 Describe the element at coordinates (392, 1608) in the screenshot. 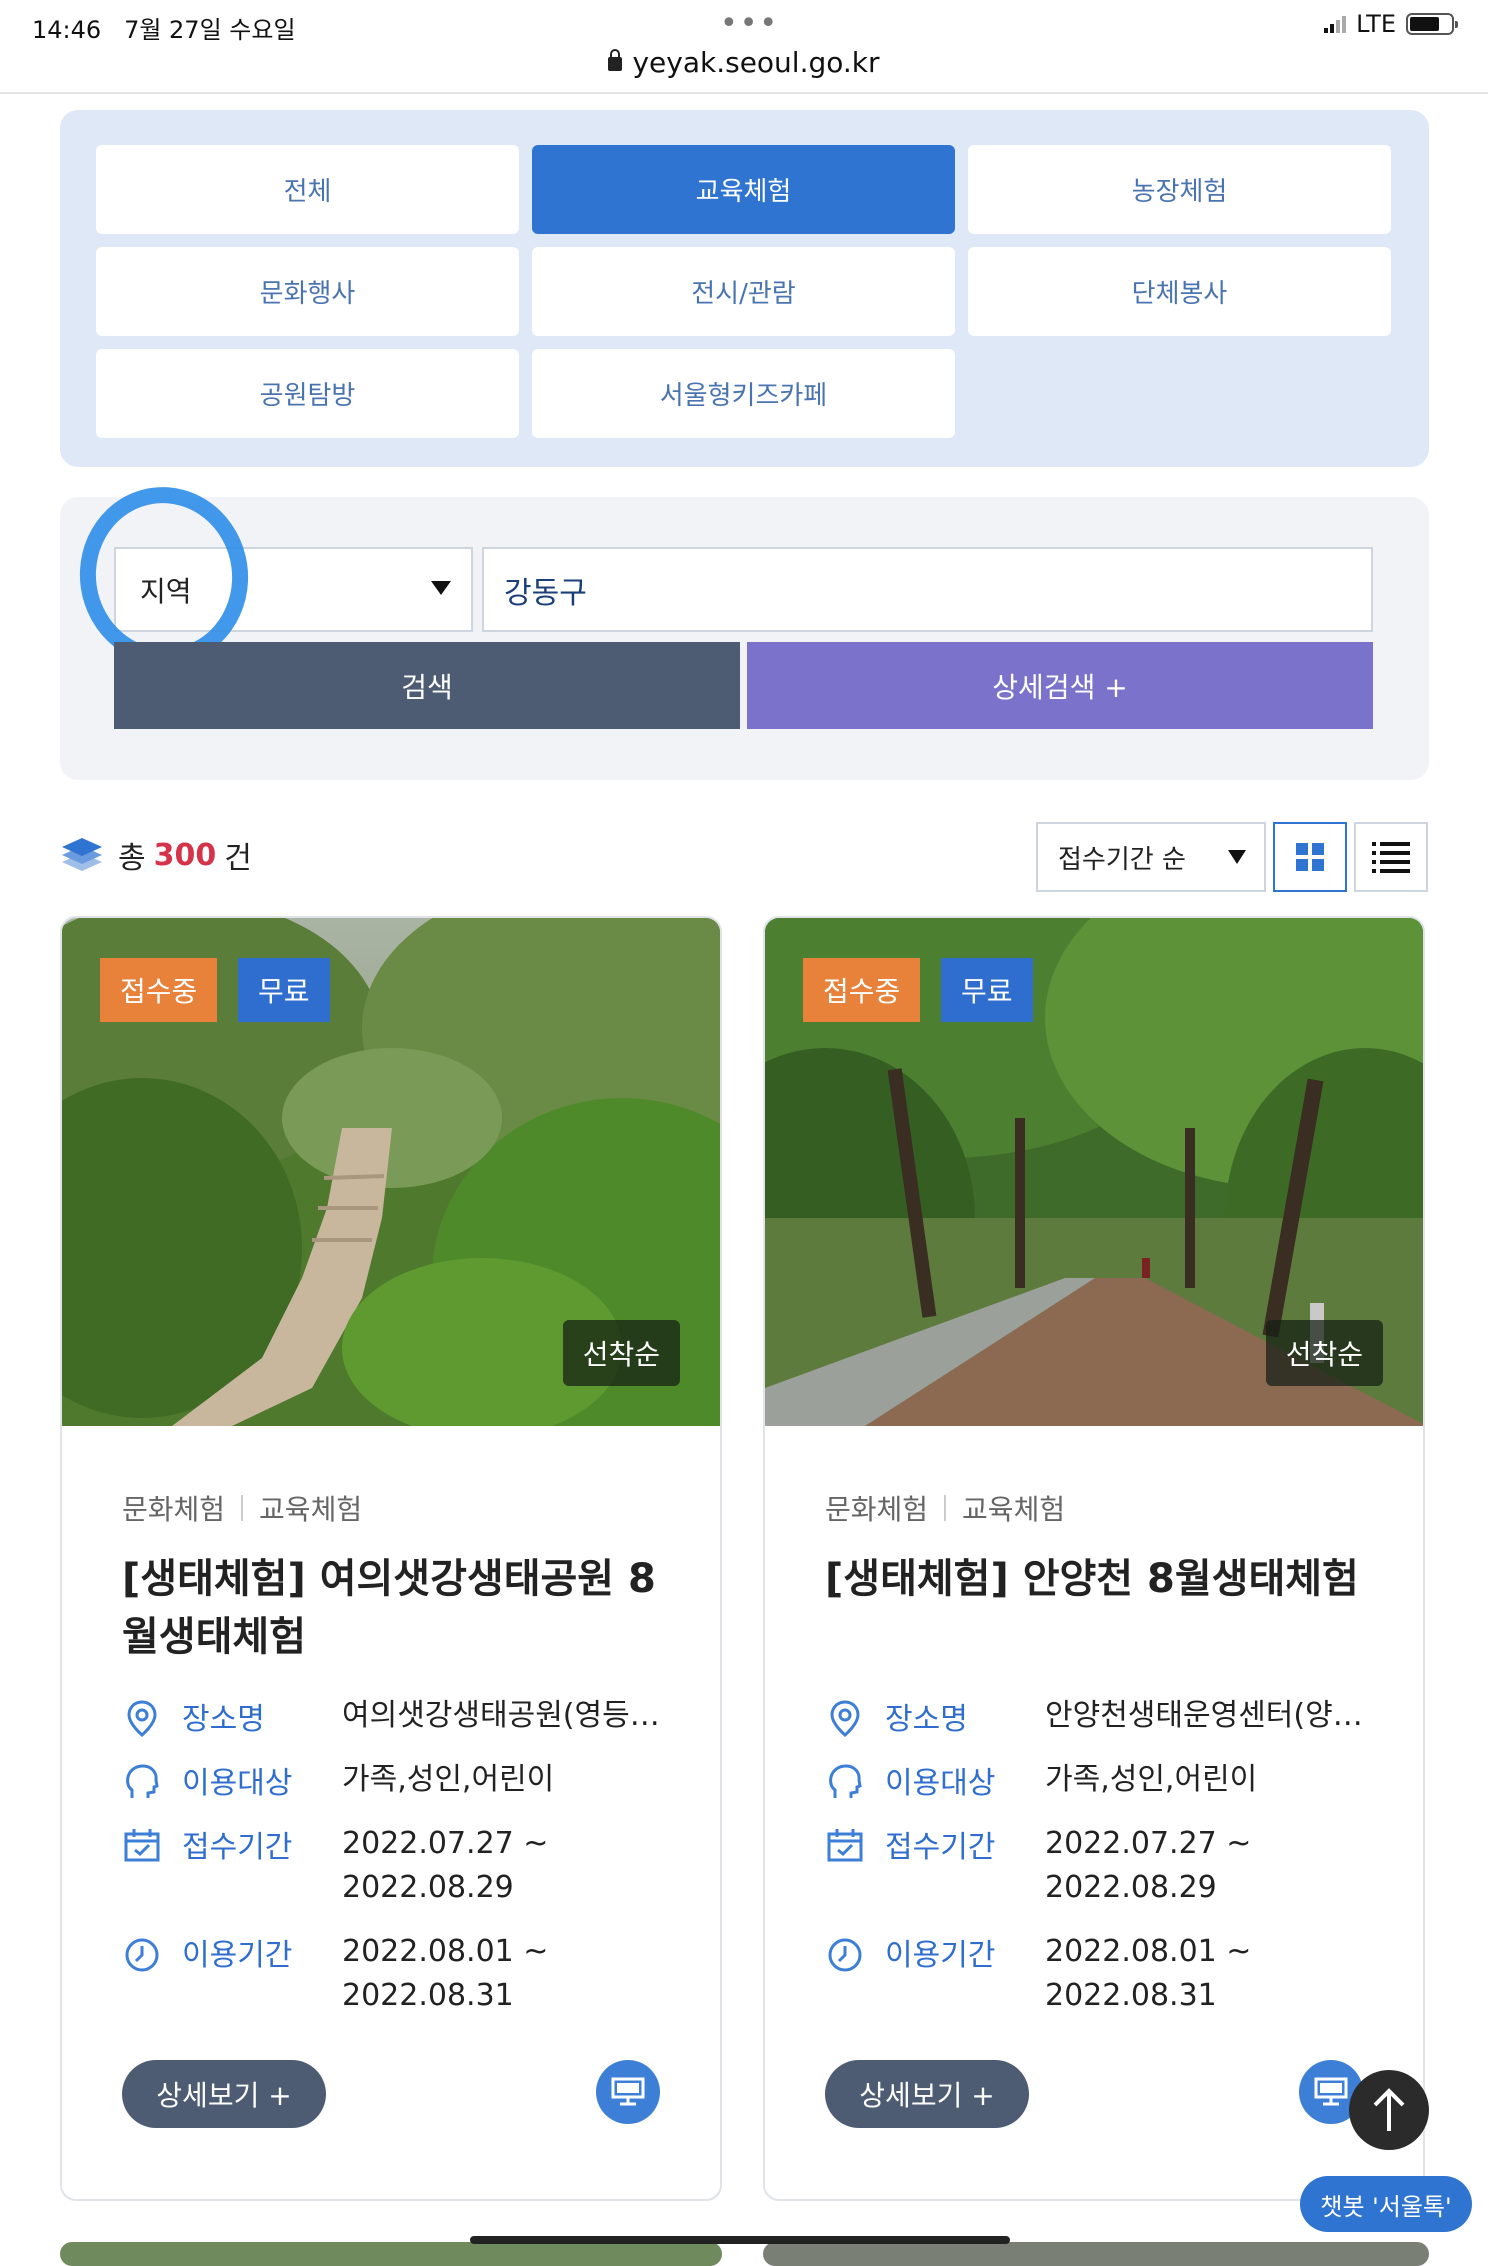

I see `card-title: [생태체험] 여의샛강생태공원 8월생태체험` at that location.